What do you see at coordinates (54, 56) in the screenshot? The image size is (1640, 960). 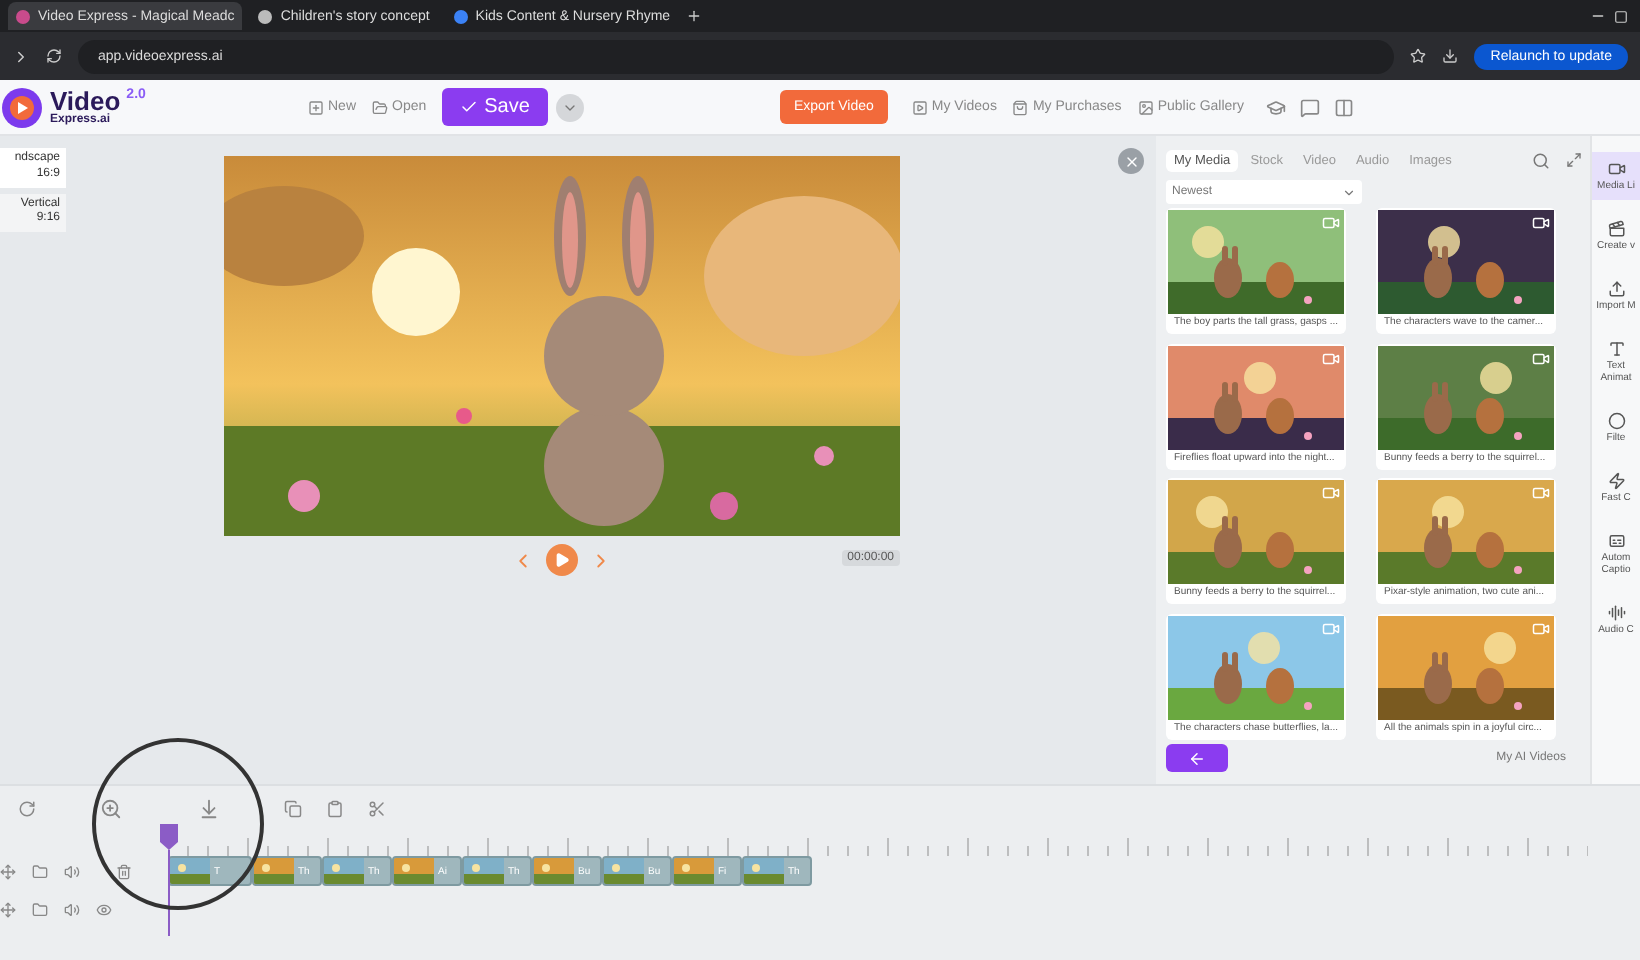 I see `reload-icon` at bounding box center [54, 56].